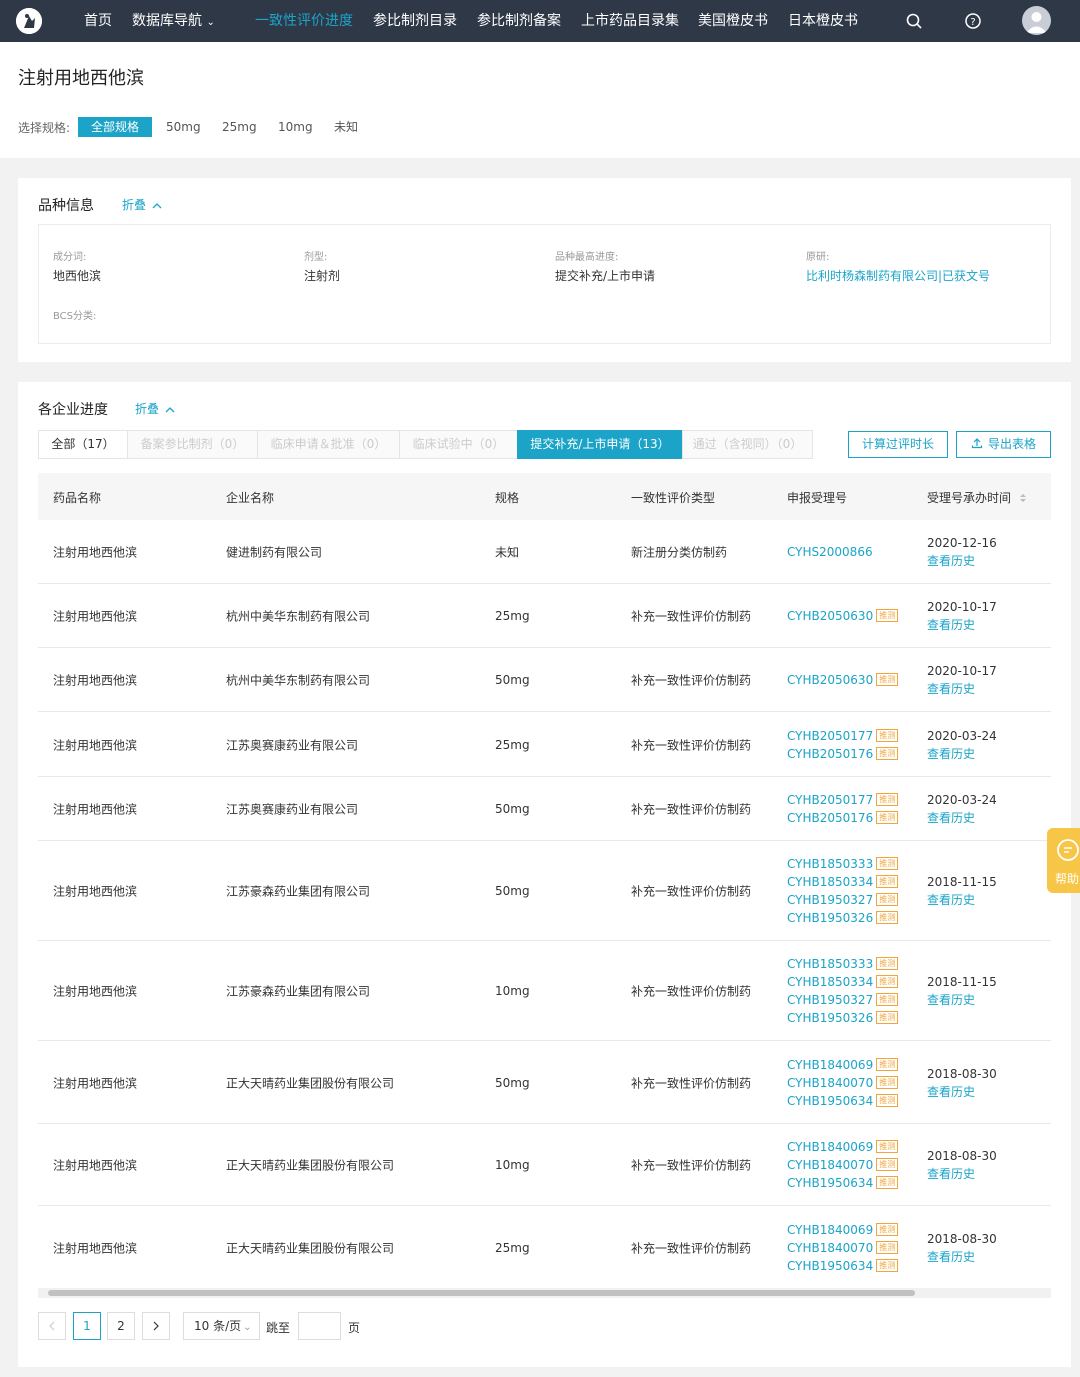  What do you see at coordinates (1003, 444) in the screenshot?
I see `export-table-button: 导出表格` at bounding box center [1003, 444].